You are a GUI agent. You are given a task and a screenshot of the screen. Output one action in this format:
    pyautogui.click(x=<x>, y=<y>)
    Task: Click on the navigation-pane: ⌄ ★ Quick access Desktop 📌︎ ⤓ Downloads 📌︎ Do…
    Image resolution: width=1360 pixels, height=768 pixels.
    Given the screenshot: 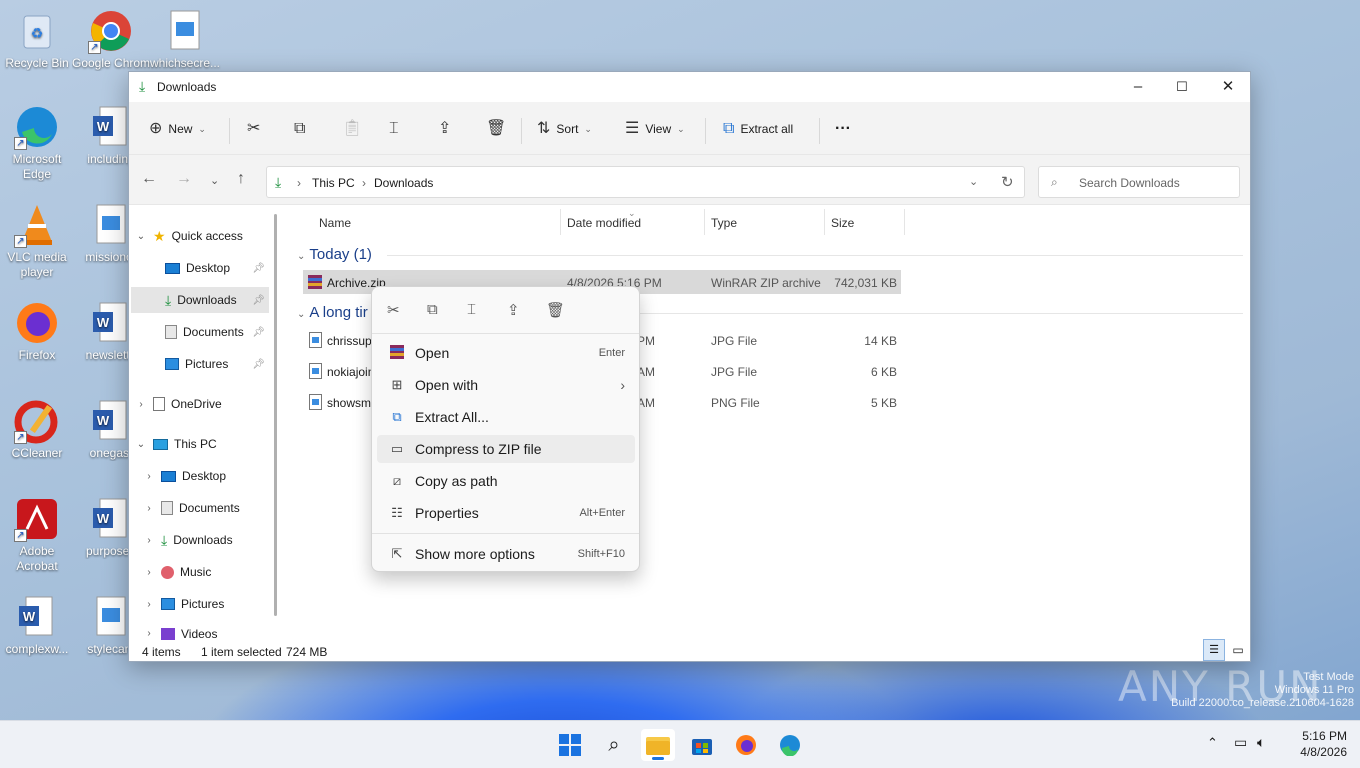 What is the action you would take?
    pyautogui.click(x=204, y=425)
    